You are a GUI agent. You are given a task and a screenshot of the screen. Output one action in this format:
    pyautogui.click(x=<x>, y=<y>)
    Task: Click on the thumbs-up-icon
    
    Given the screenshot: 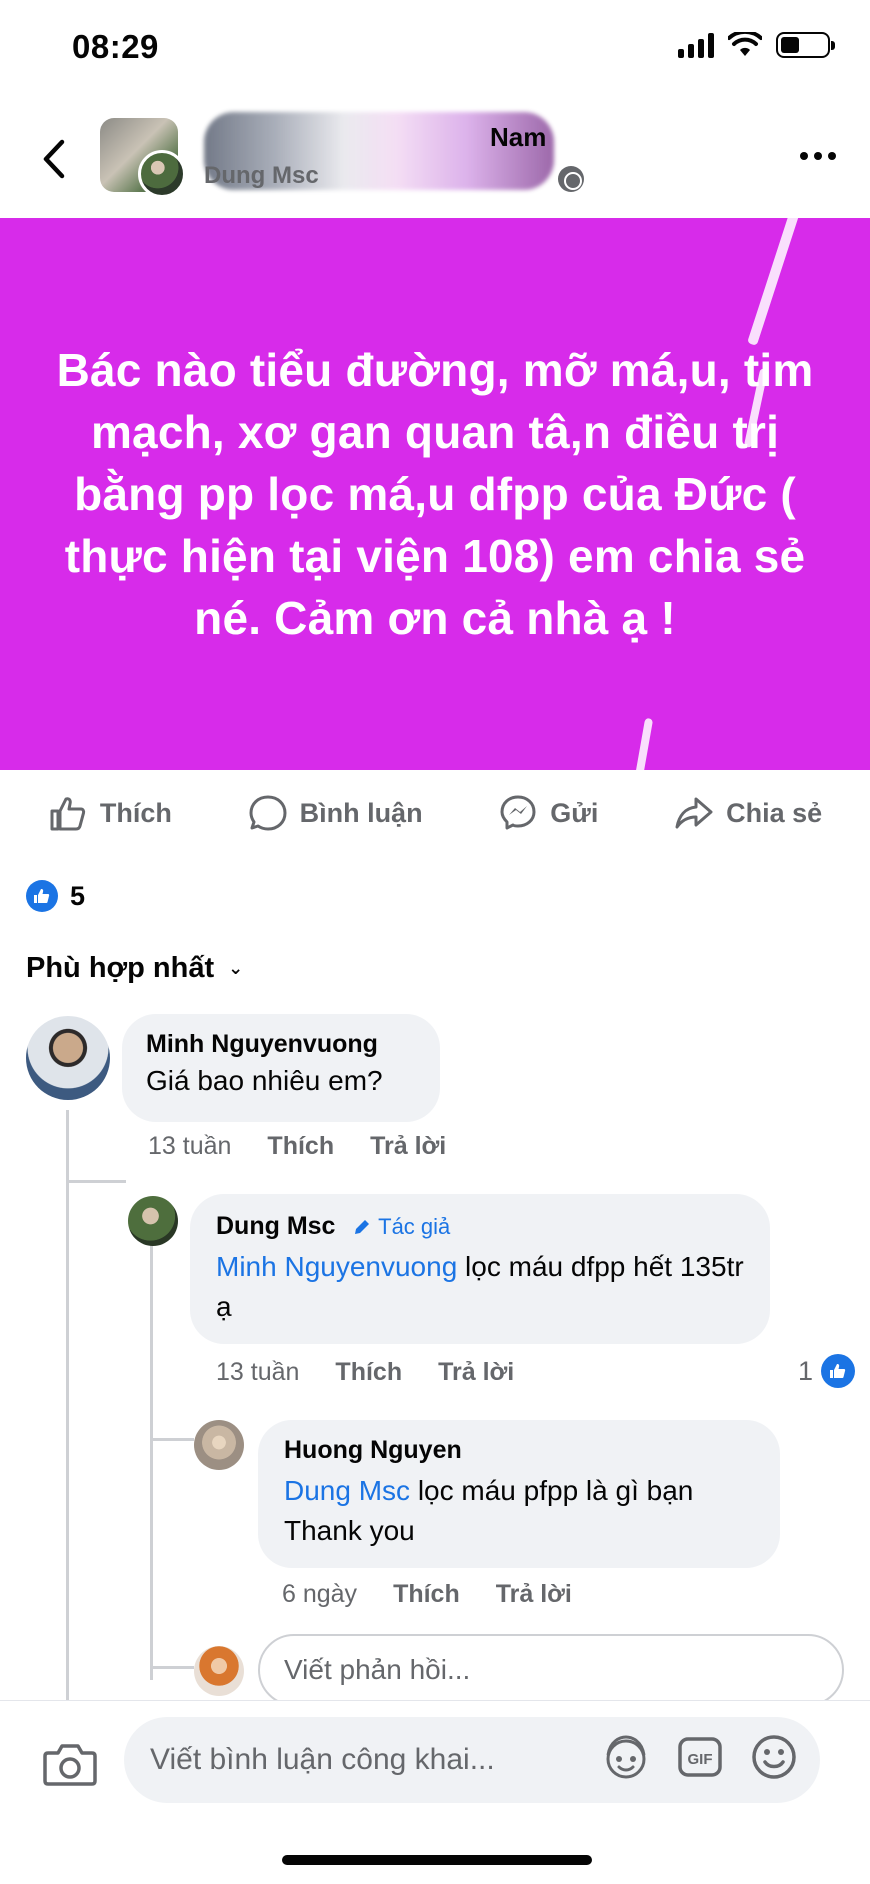 What is the action you would take?
    pyautogui.click(x=67, y=814)
    